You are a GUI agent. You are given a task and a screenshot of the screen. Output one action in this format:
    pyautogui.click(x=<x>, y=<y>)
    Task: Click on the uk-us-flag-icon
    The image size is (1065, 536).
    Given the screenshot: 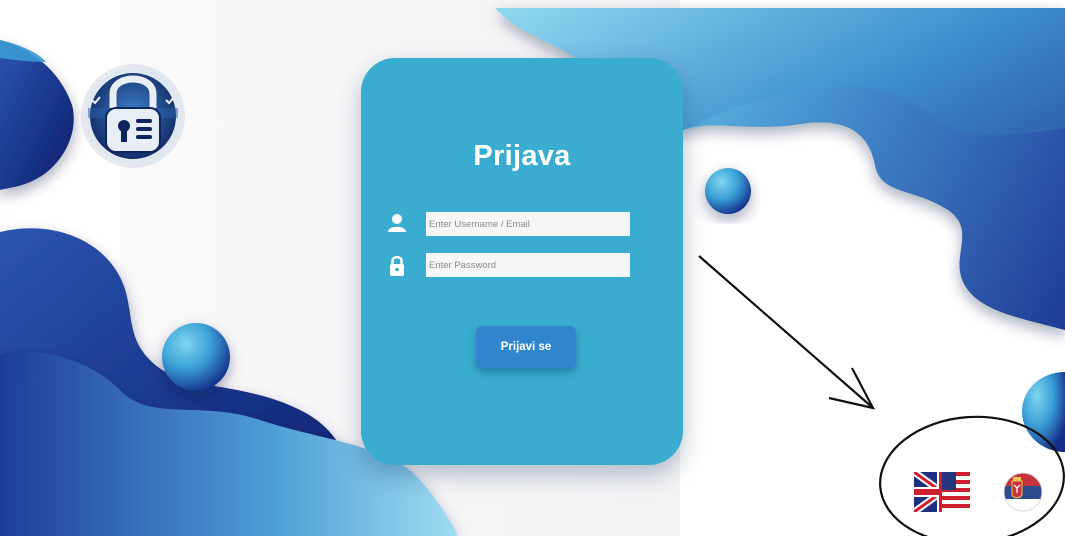 What is the action you would take?
    pyautogui.click(x=942, y=492)
    